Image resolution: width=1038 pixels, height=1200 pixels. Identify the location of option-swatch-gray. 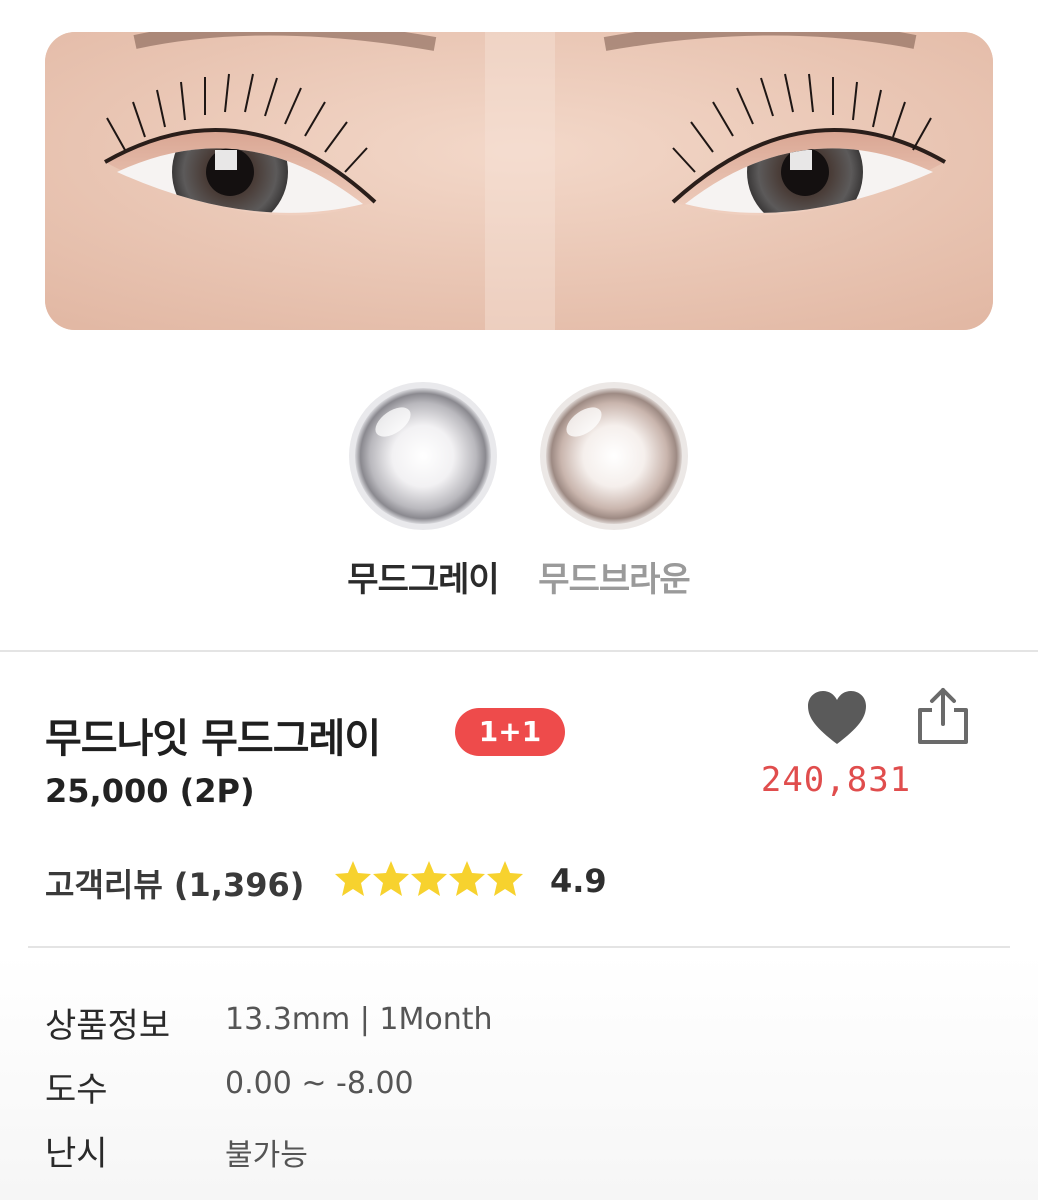
(423, 456).